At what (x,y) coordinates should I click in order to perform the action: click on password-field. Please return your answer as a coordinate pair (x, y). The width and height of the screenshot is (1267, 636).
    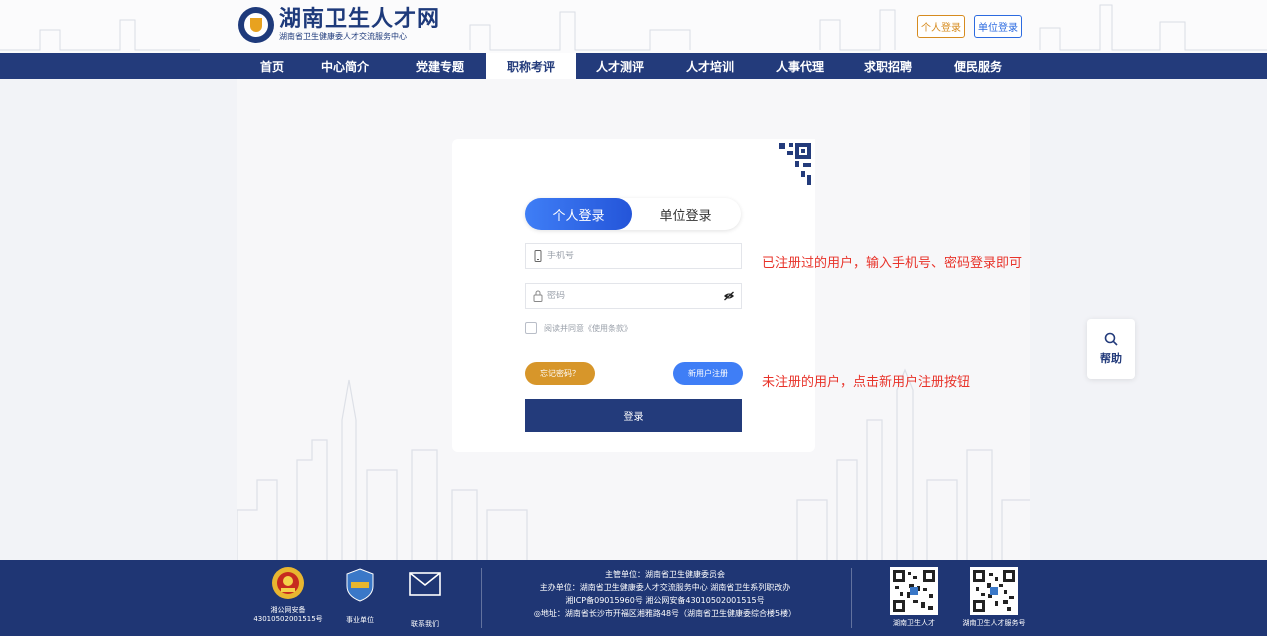
    Looking at the image, I should click on (633, 296).